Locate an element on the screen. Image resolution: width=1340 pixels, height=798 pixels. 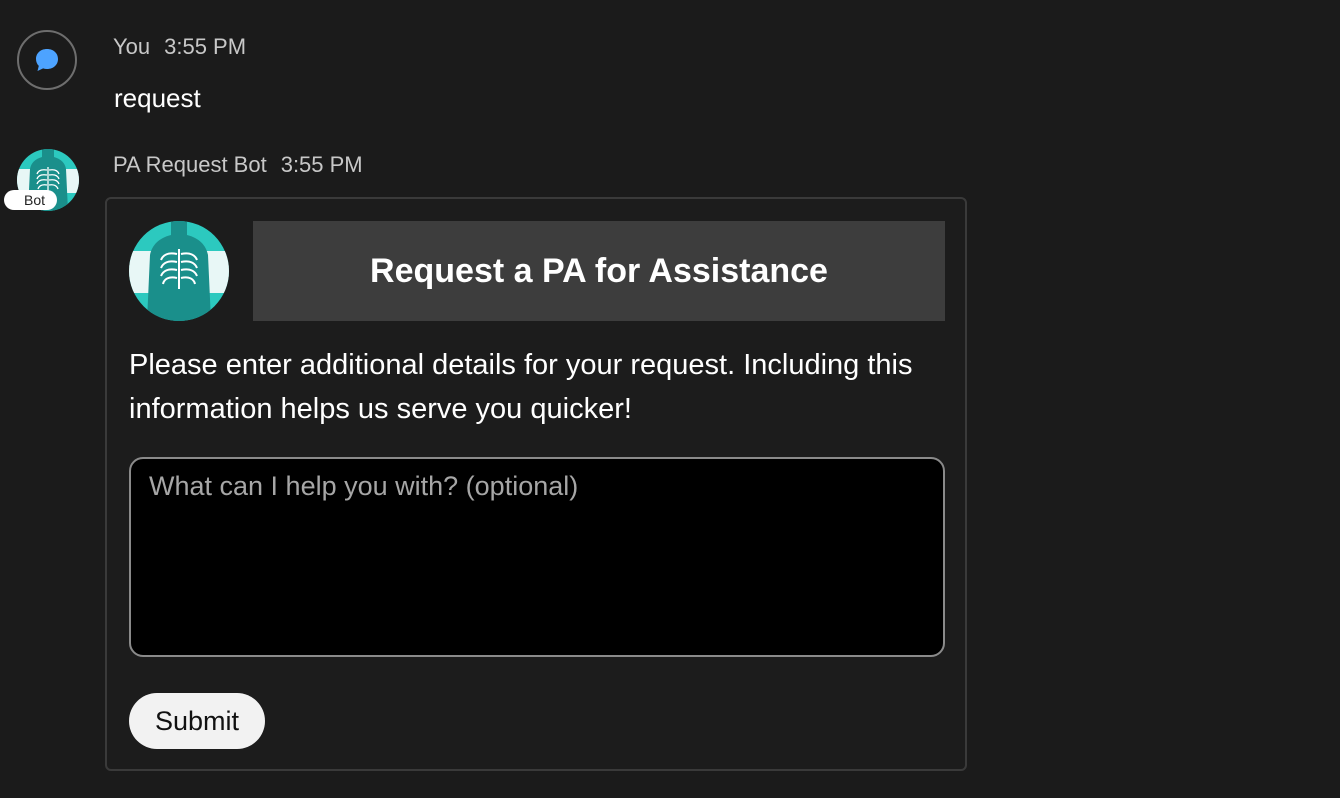
card-title: Request a PA for Assistance is located at coordinates (599, 270).